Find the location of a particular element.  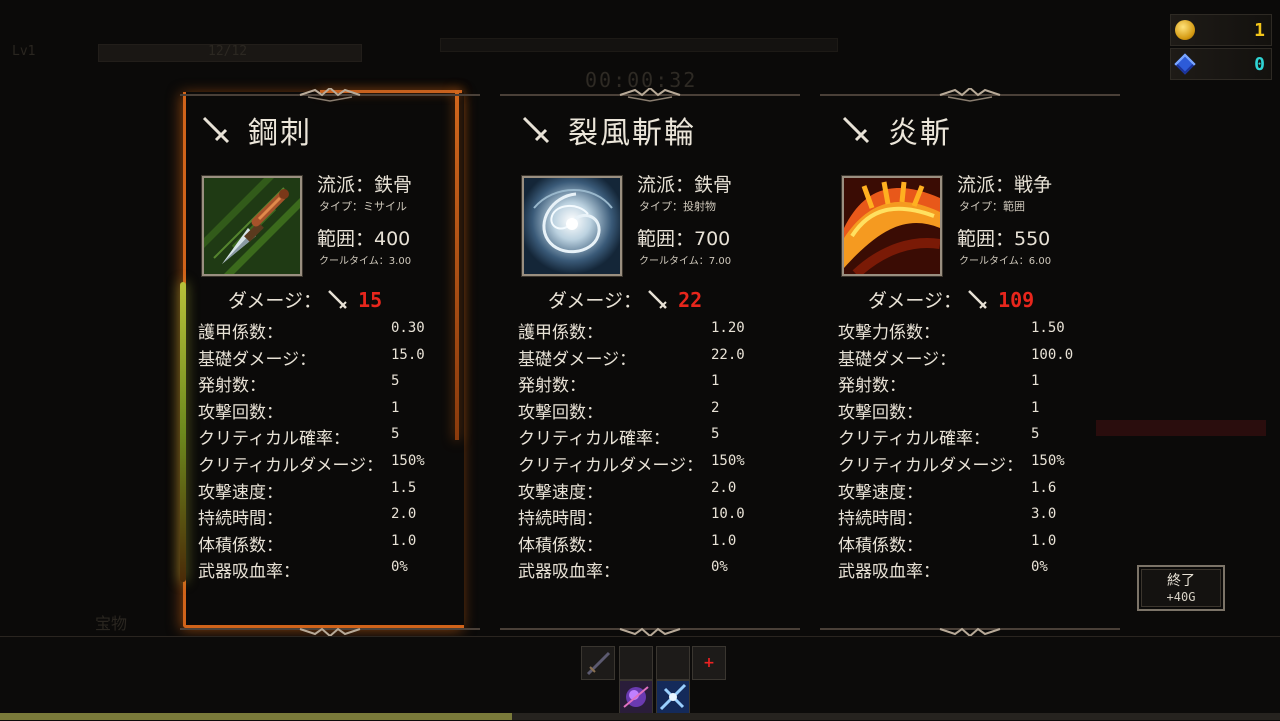

card-title: 鋼刺 is located at coordinates (280, 133).